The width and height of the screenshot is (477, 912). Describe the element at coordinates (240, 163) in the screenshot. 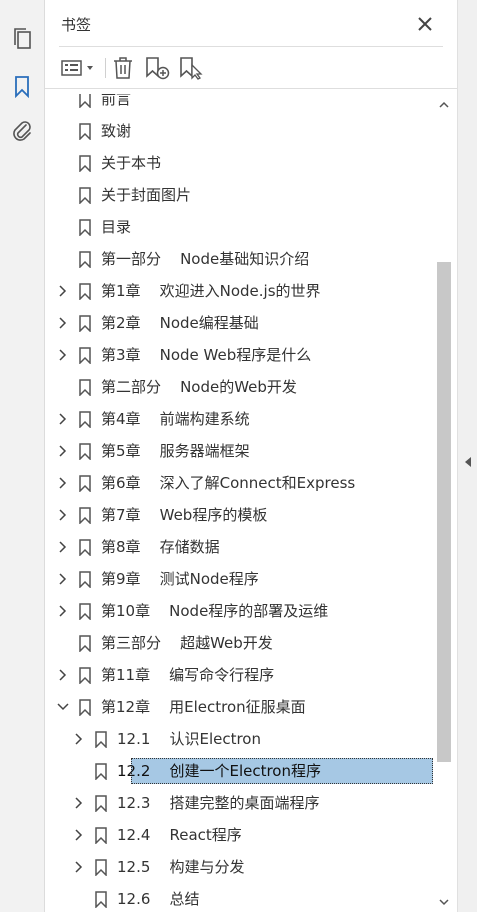

I see `bookmark-row: 关于本书` at that location.